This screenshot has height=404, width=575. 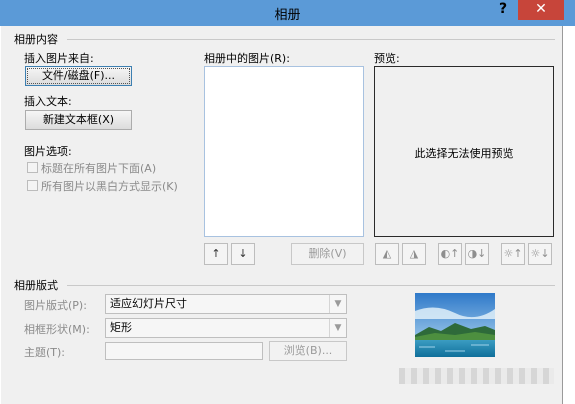 I want to click on rotate-left-button: ◭, so click(x=387, y=254).